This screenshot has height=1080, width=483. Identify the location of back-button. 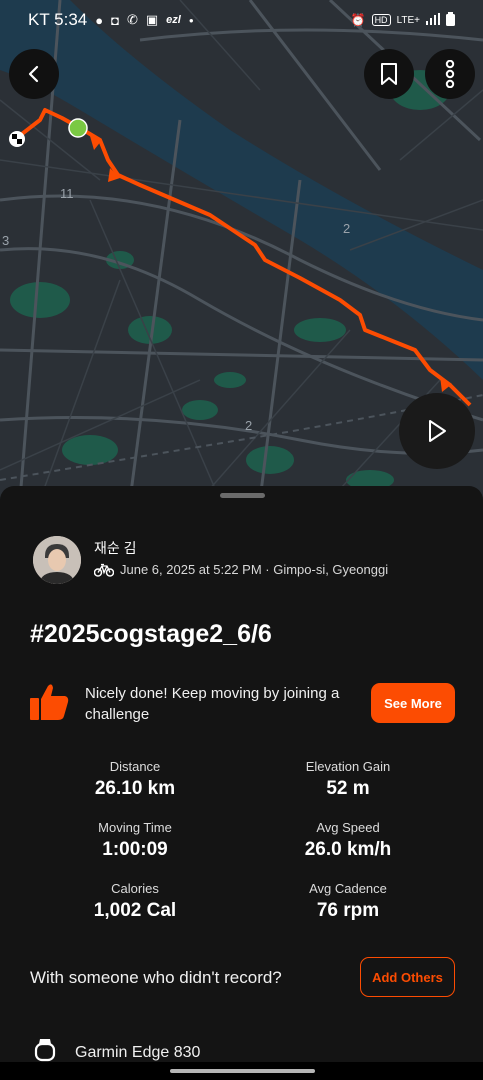
(34, 74).